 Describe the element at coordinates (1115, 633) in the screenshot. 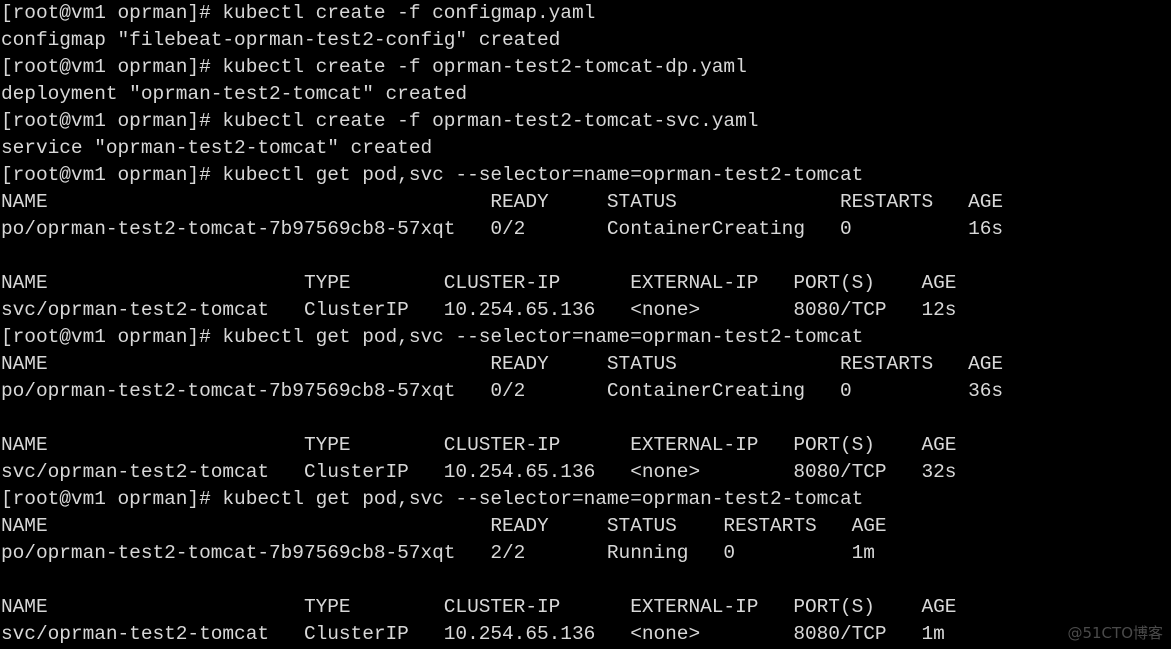

I see `watermark-label: @51CTO博客` at that location.